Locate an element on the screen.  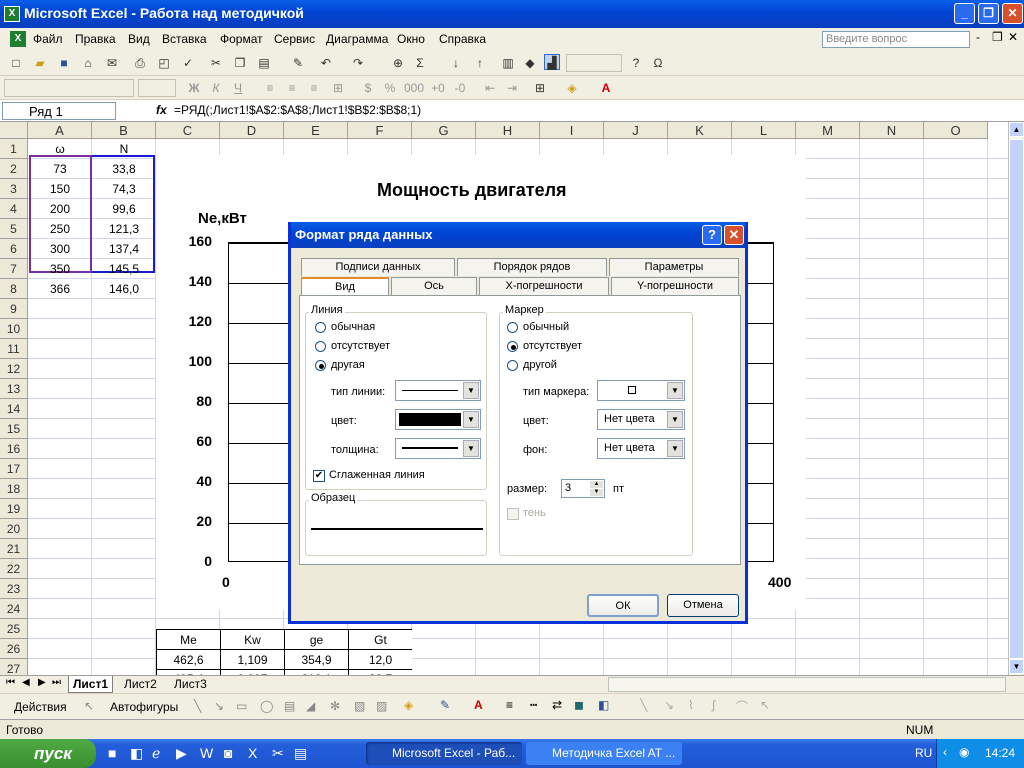
menu-edit: Правка is located at coordinates (95, 39).